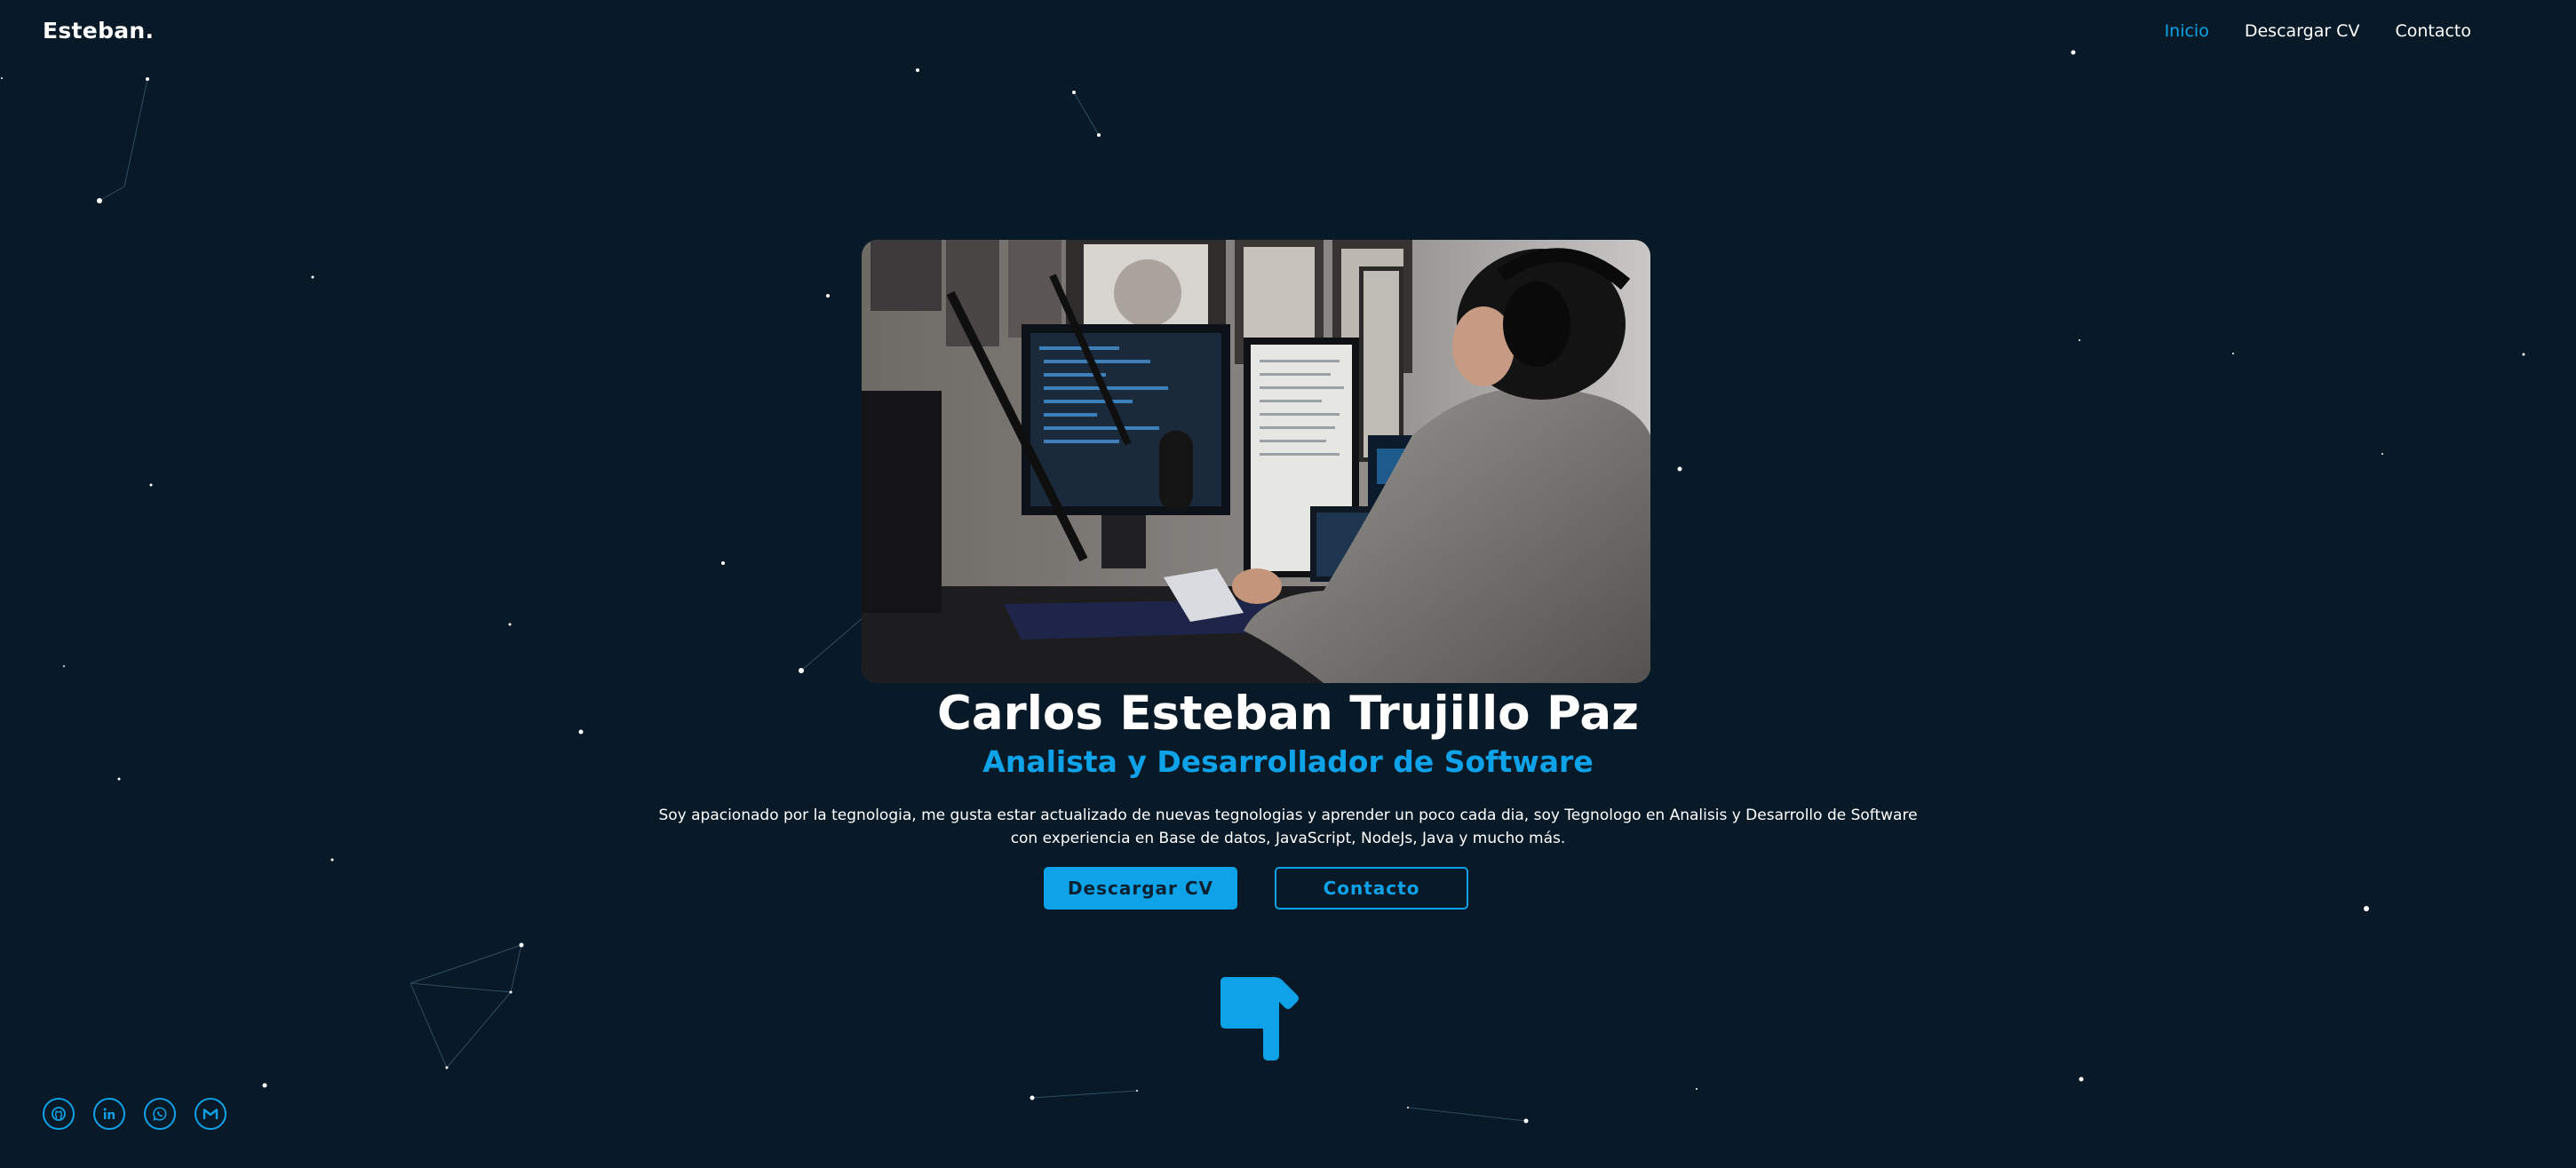 The height and width of the screenshot is (1168, 2576). Describe the element at coordinates (2433, 31) in the screenshot. I see `nav-link-contacto: Contacto` at that location.